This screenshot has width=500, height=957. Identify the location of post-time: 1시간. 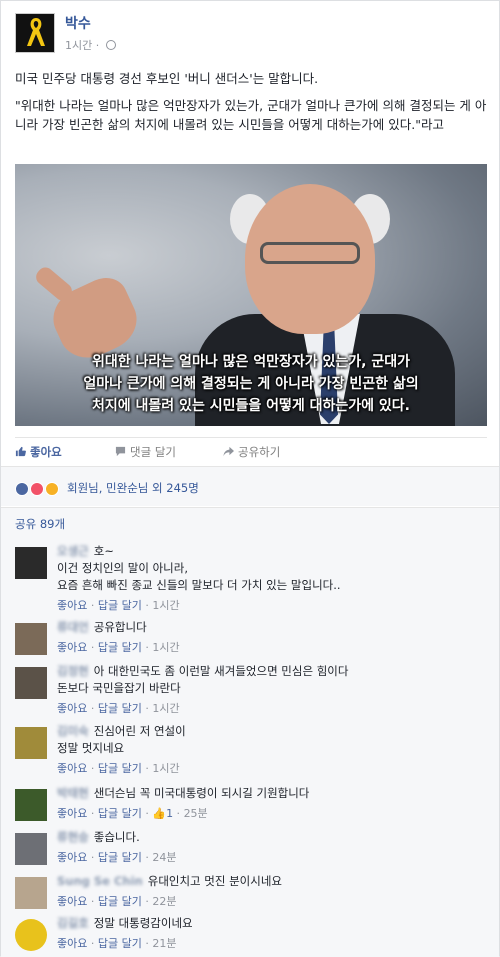
(78, 45).